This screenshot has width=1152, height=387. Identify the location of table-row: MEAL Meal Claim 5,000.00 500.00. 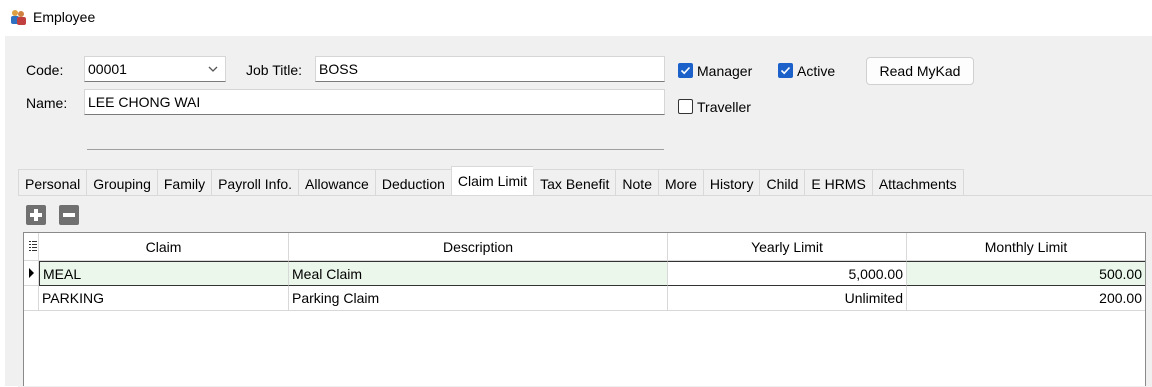
(584, 273).